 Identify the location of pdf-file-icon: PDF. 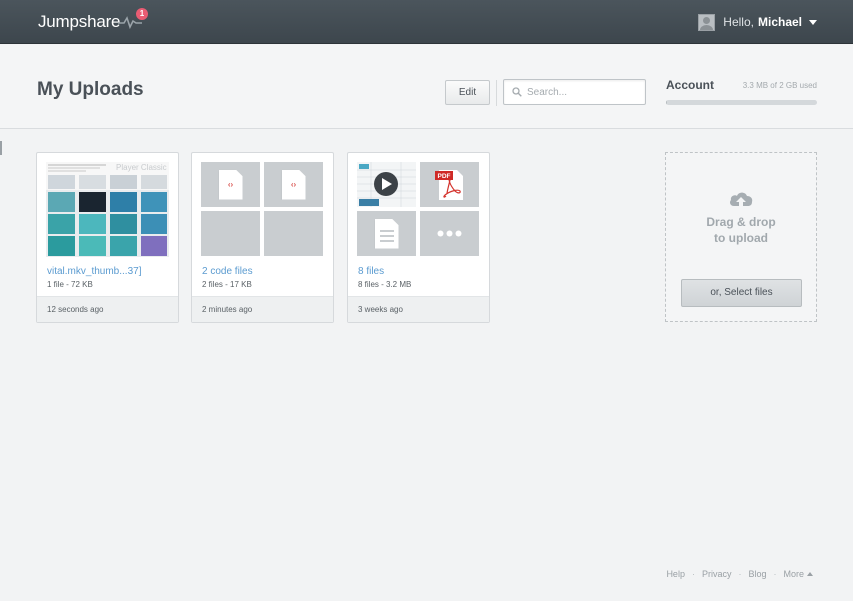
(449, 185).